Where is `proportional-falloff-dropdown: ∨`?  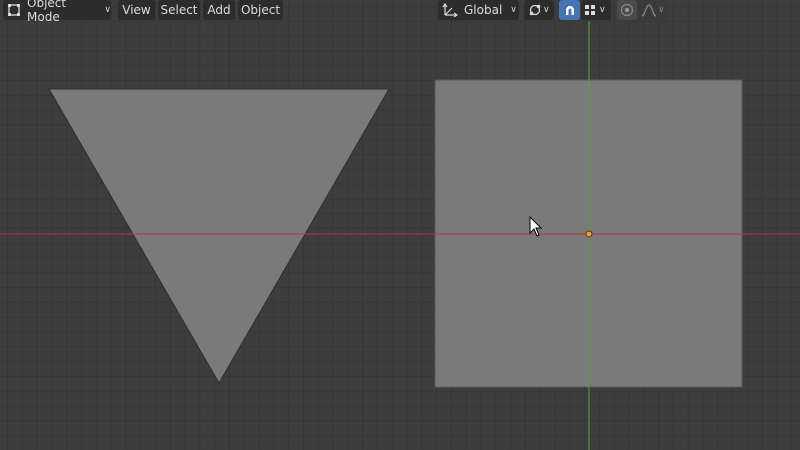
proportional-falloff-dropdown: ∨ is located at coordinates (653, 10).